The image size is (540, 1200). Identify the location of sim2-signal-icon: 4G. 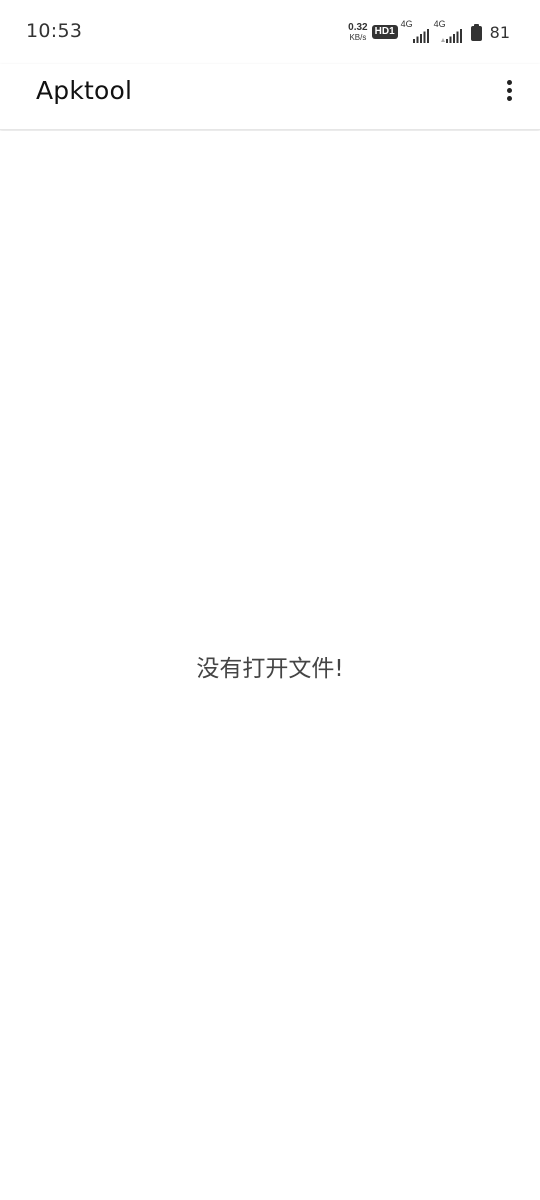
(447, 31).